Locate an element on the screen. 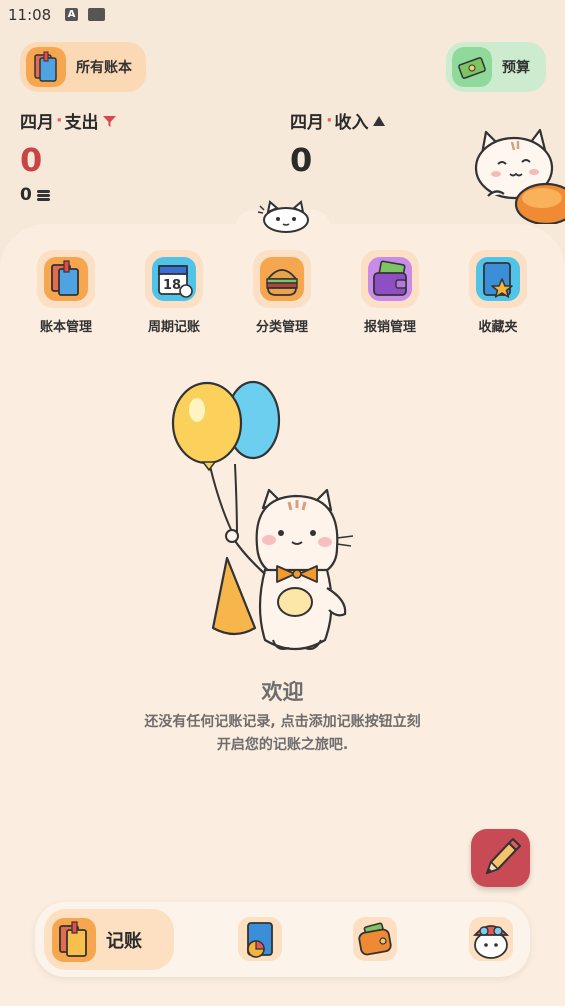  expense-header: 四月 · 支出 is located at coordinates (68, 120).